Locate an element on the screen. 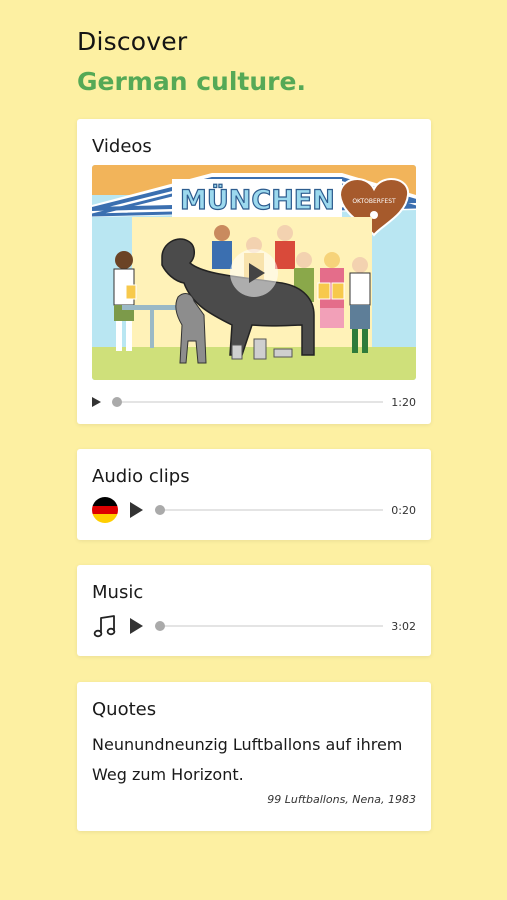 The height and width of the screenshot is (900, 507). page-title: Discover is located at coordinates (132, 41).